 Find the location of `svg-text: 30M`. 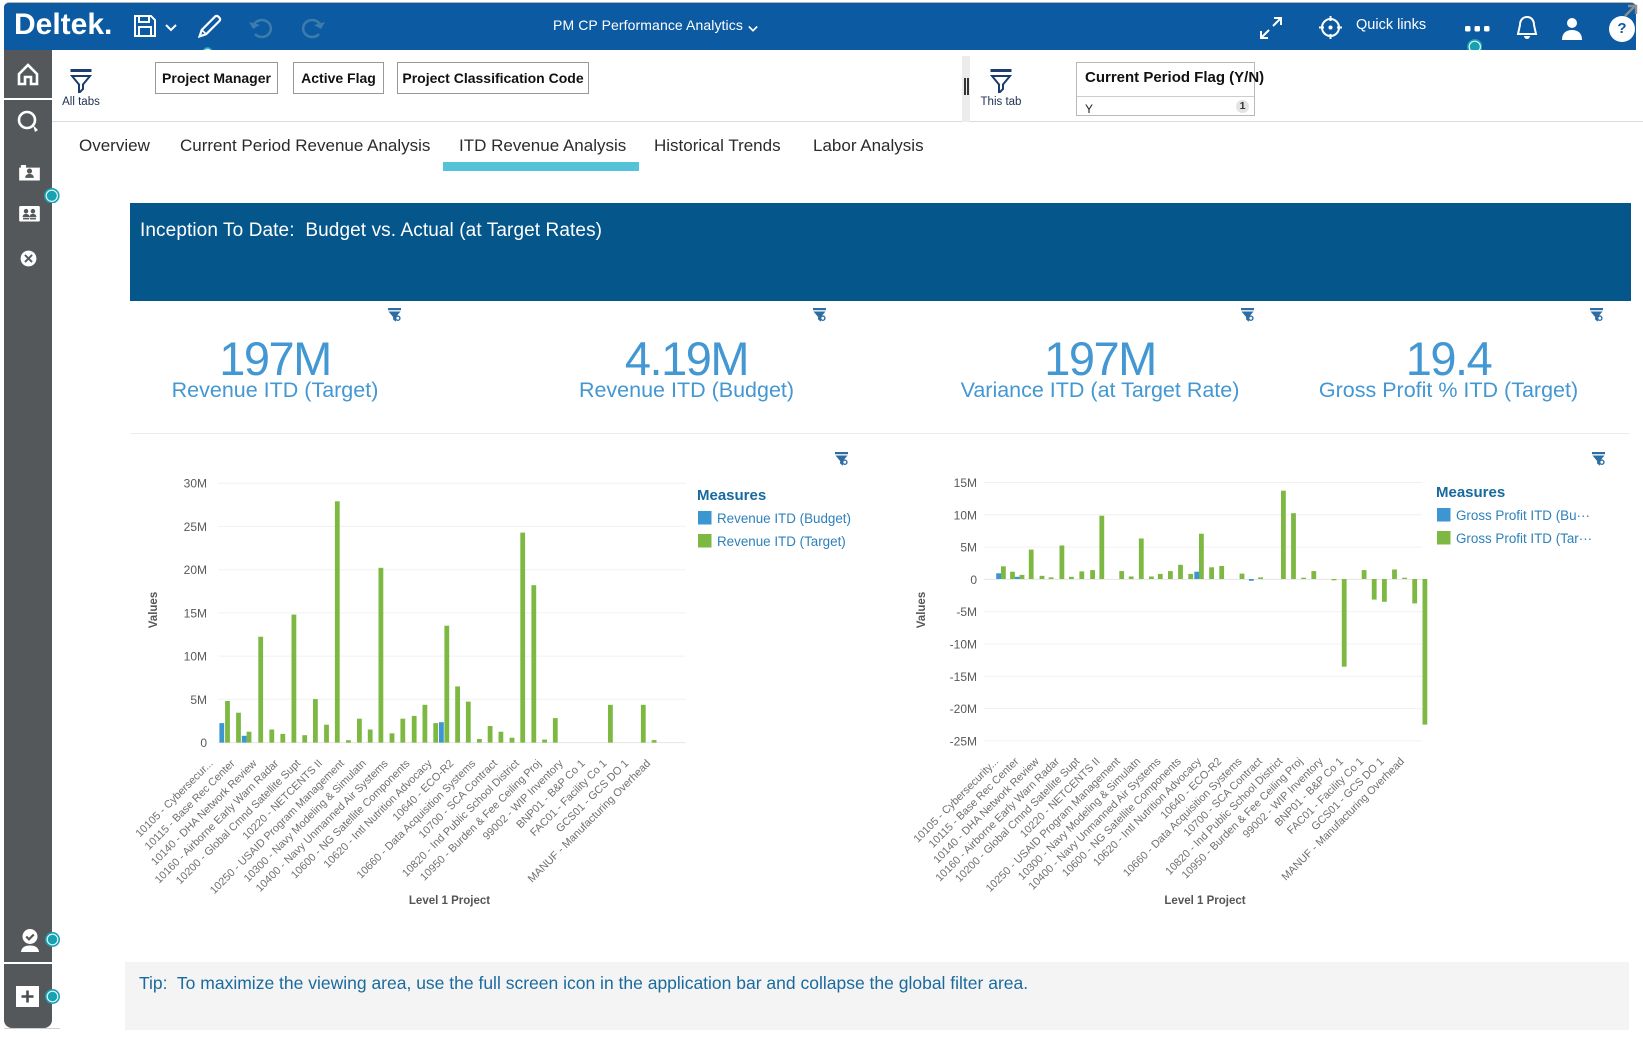

svg-text: 30M is located at coordinates (195, 484).